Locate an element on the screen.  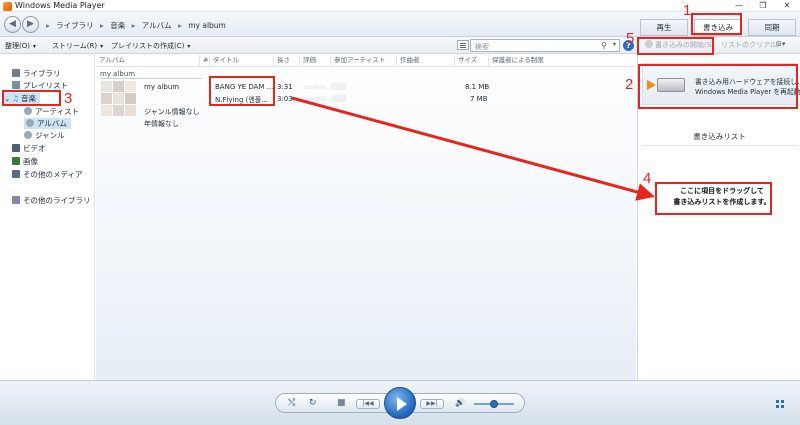
create-playlist-menu: プレイリストの作成(C) ▾ is located at coordinates (150, 46).